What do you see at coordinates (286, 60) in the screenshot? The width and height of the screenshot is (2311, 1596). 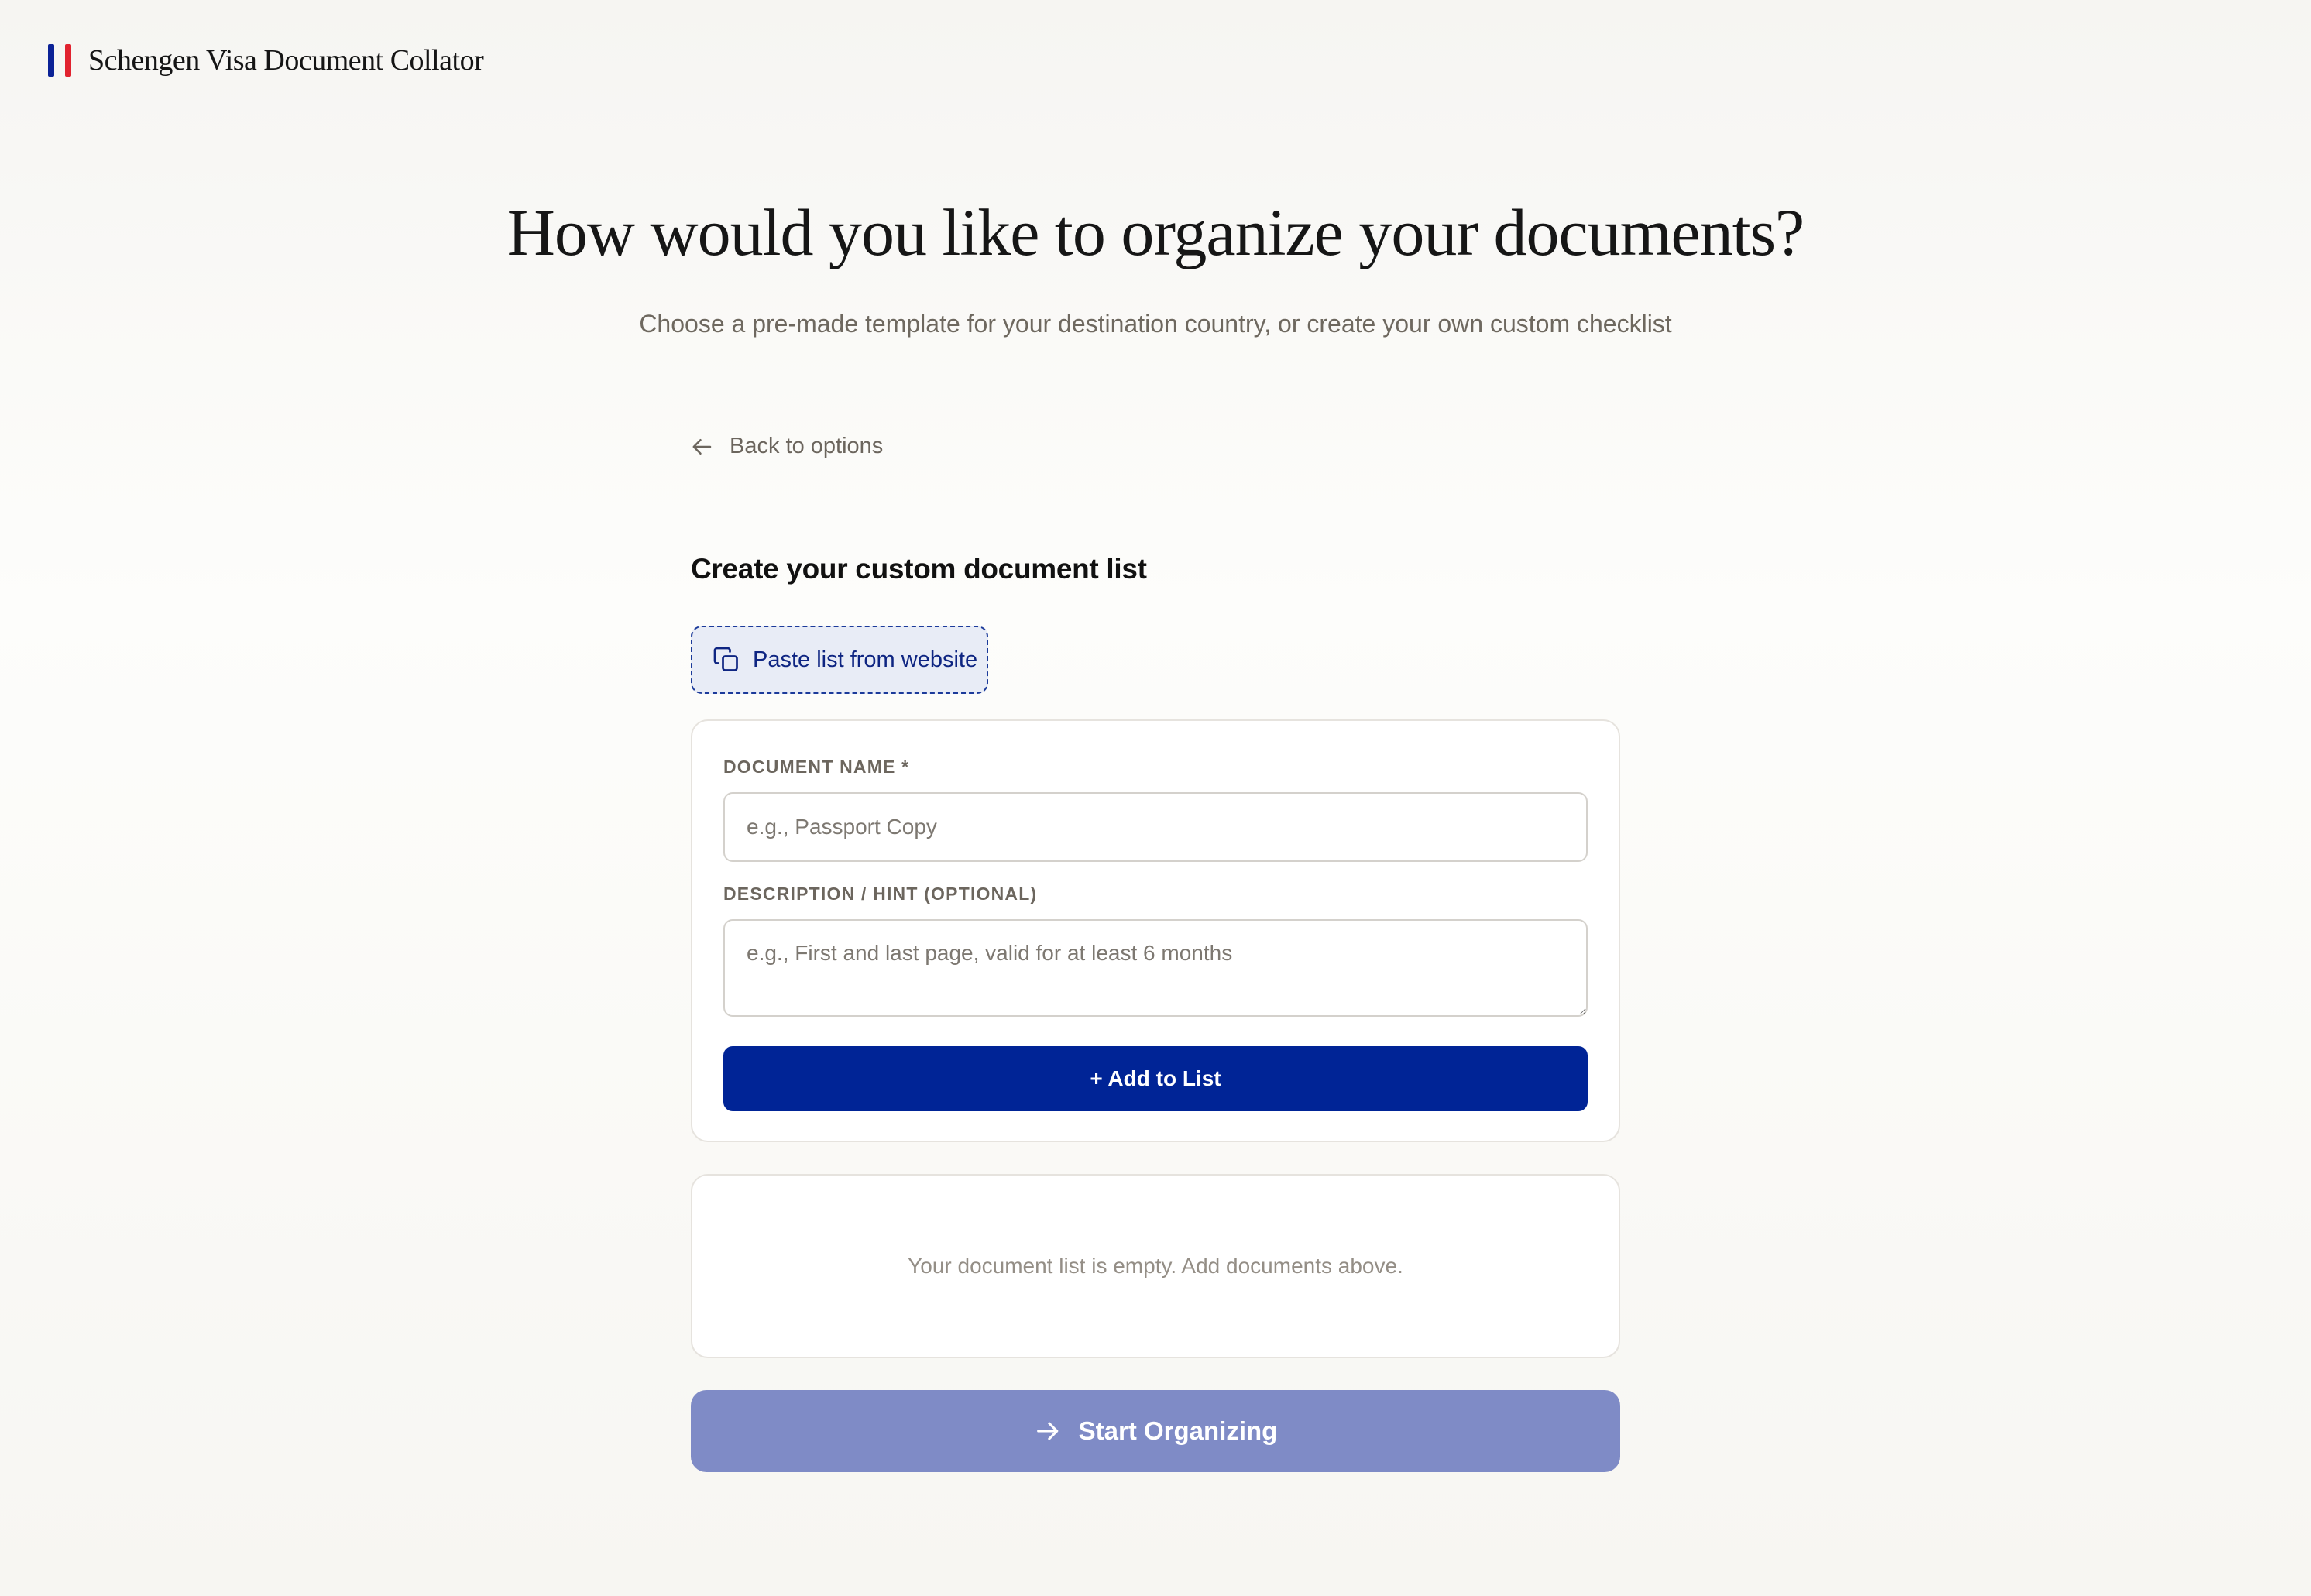 I see `app-title: Schengen Visa Document Collator` at bounding box center [286, 60].